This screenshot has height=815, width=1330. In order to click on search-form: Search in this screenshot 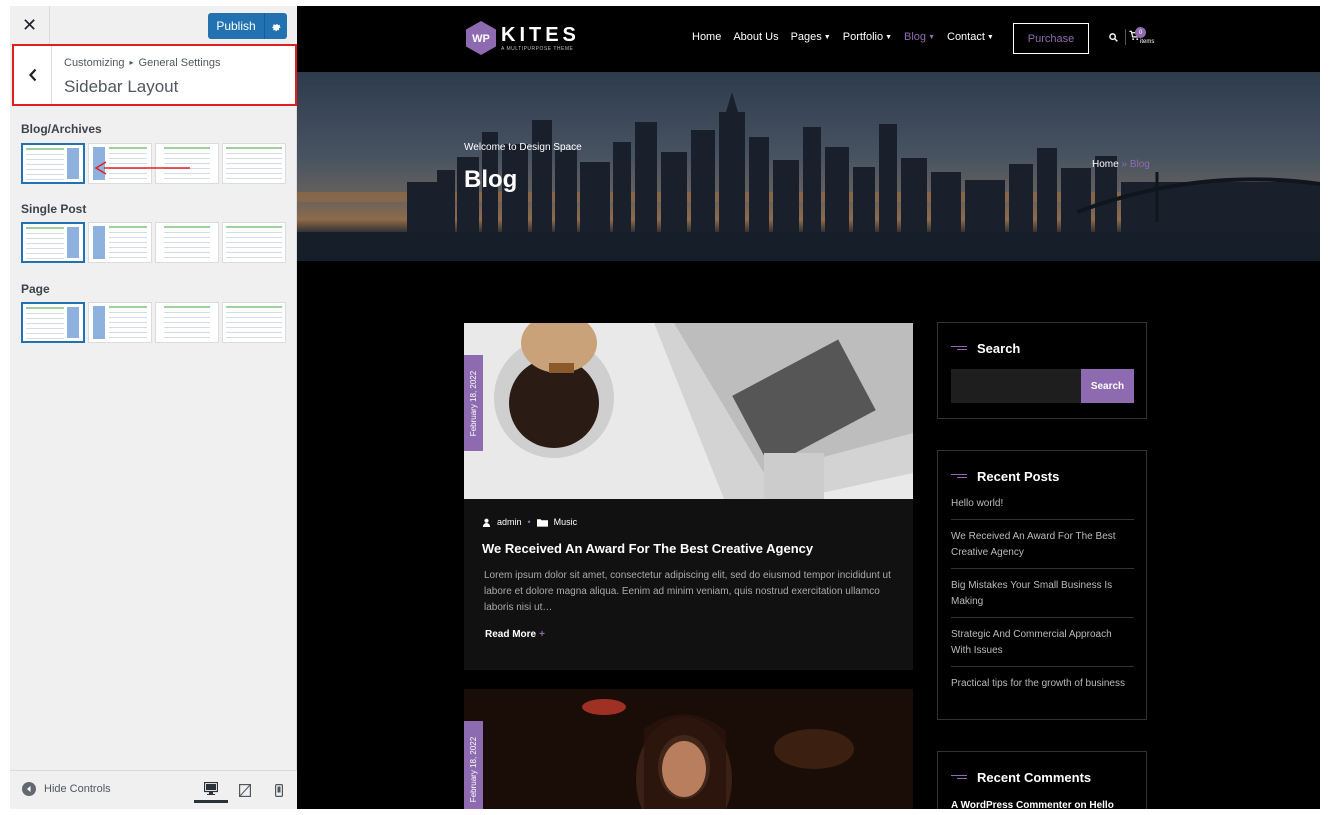, I will do `click(1042, 386)`.